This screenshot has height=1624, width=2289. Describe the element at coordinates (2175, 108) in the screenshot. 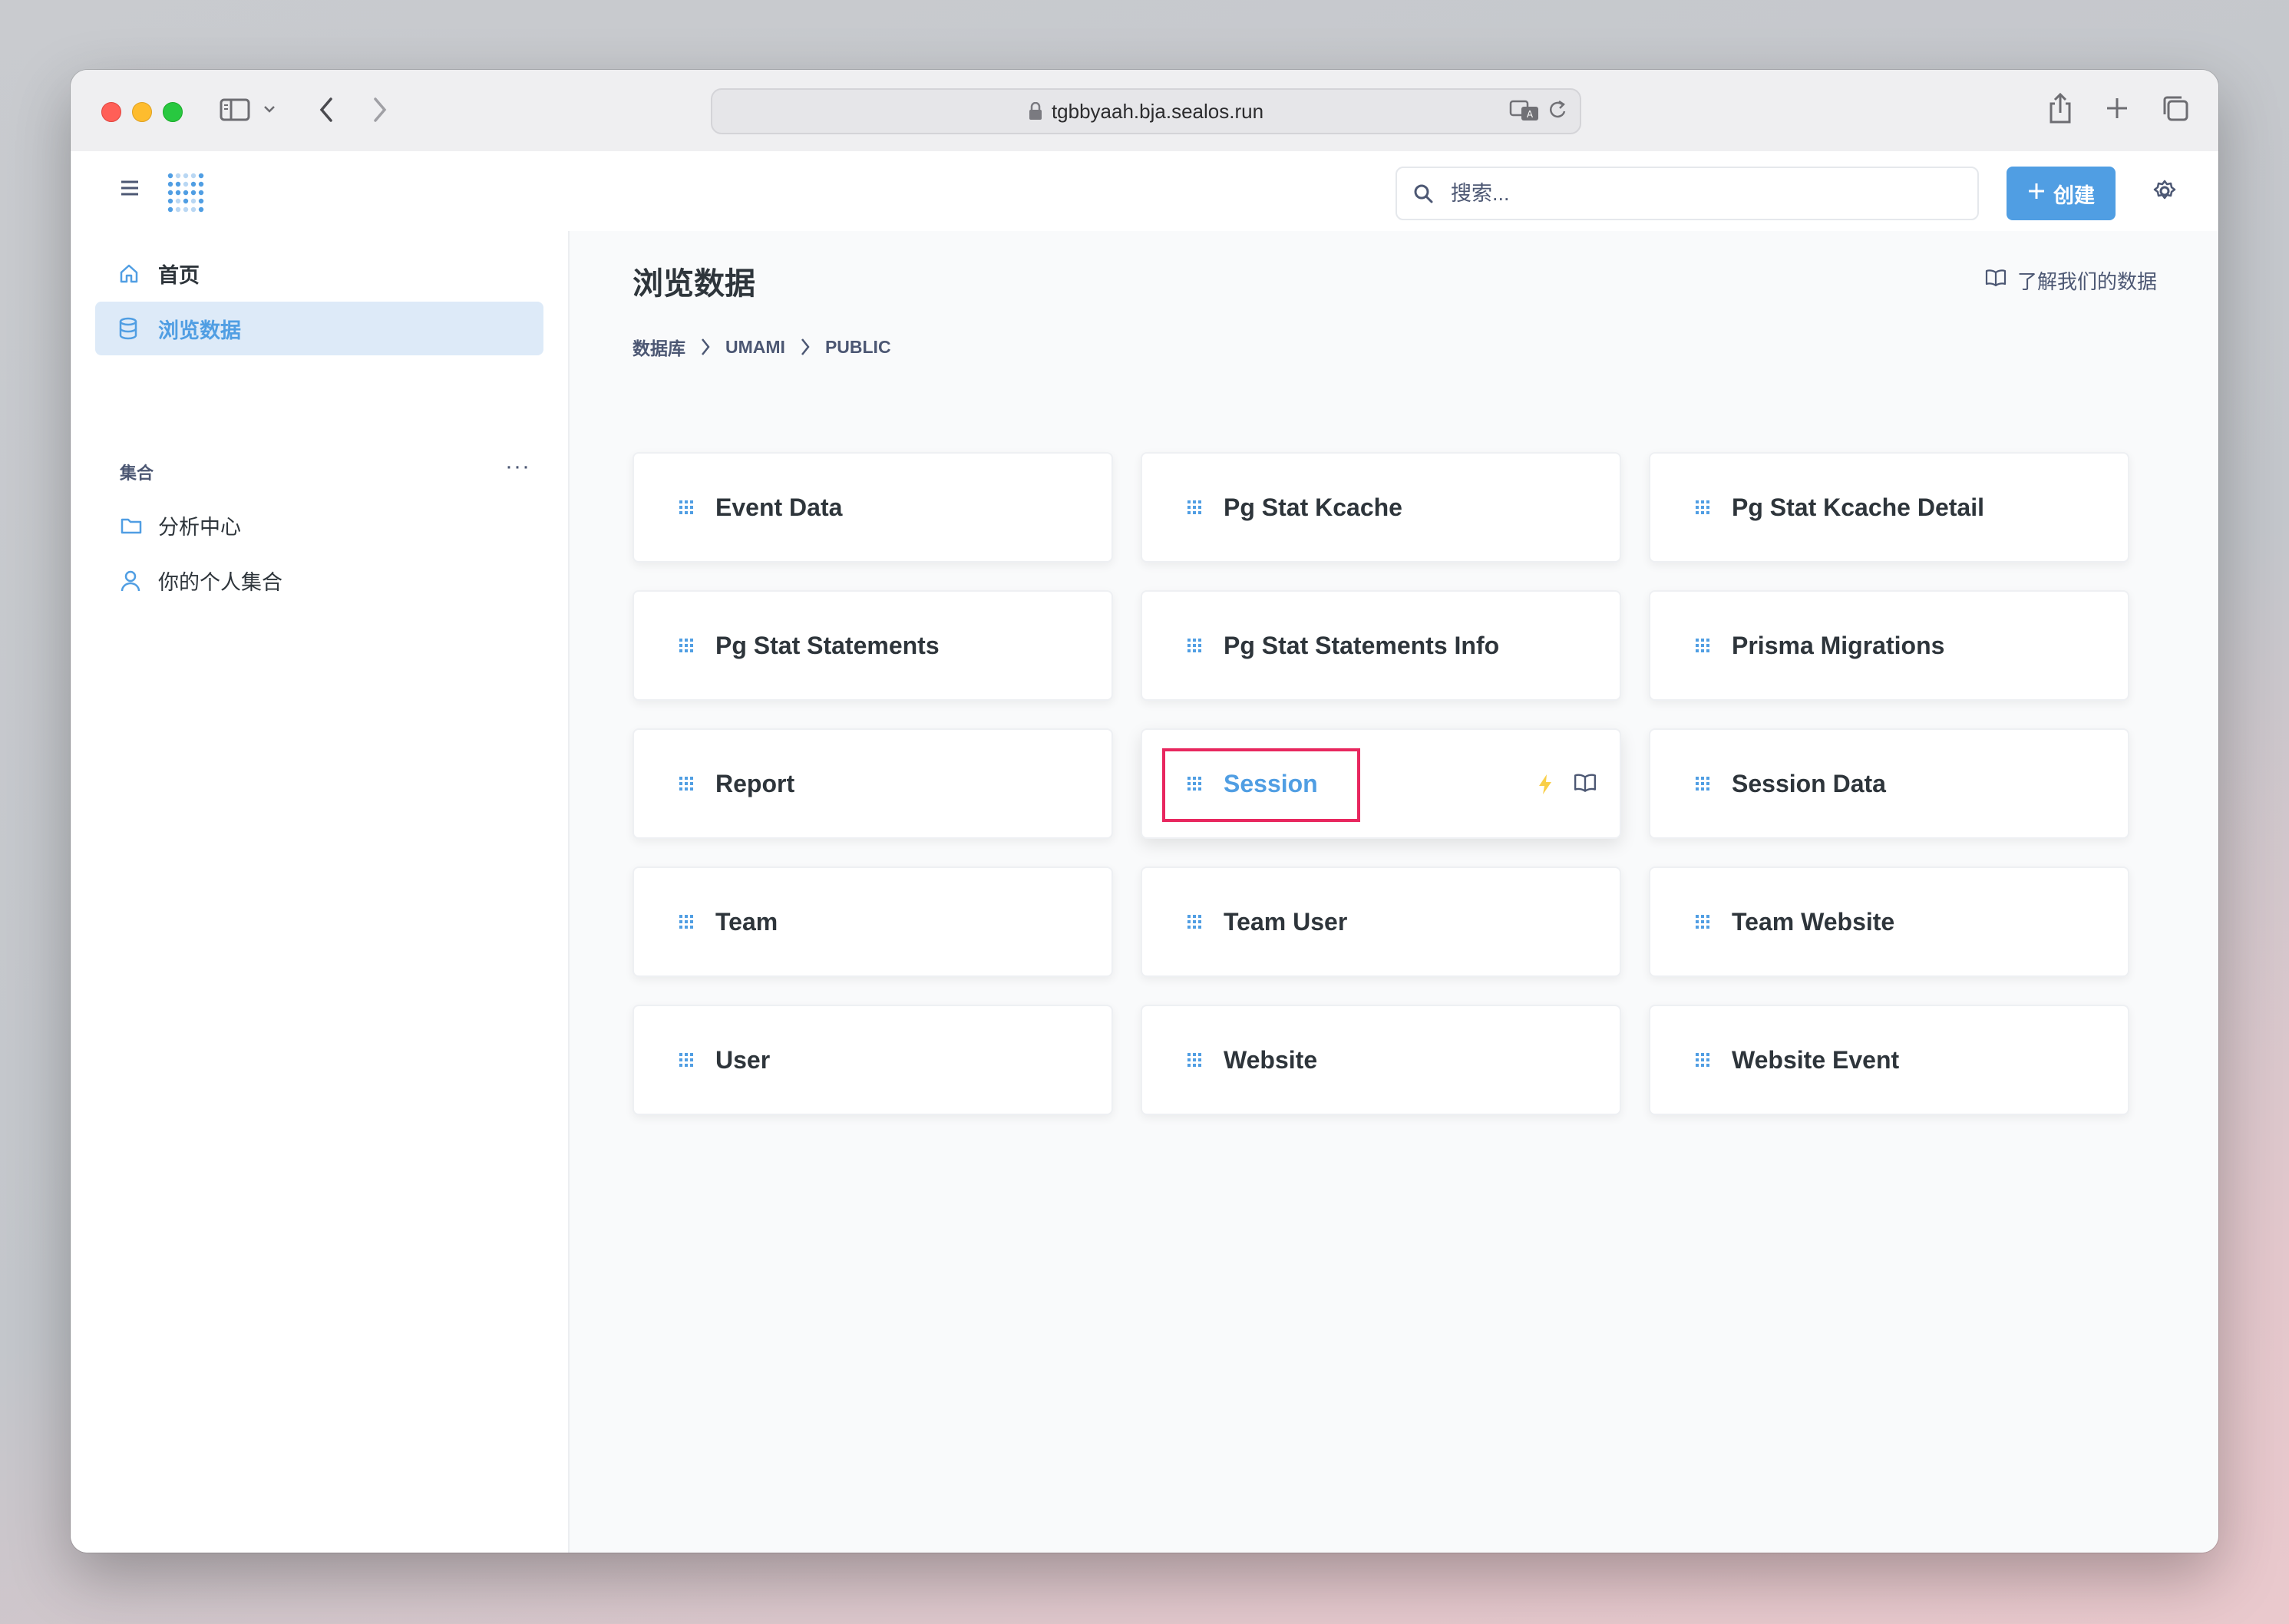

I see `tab-overview-icon` at that location.